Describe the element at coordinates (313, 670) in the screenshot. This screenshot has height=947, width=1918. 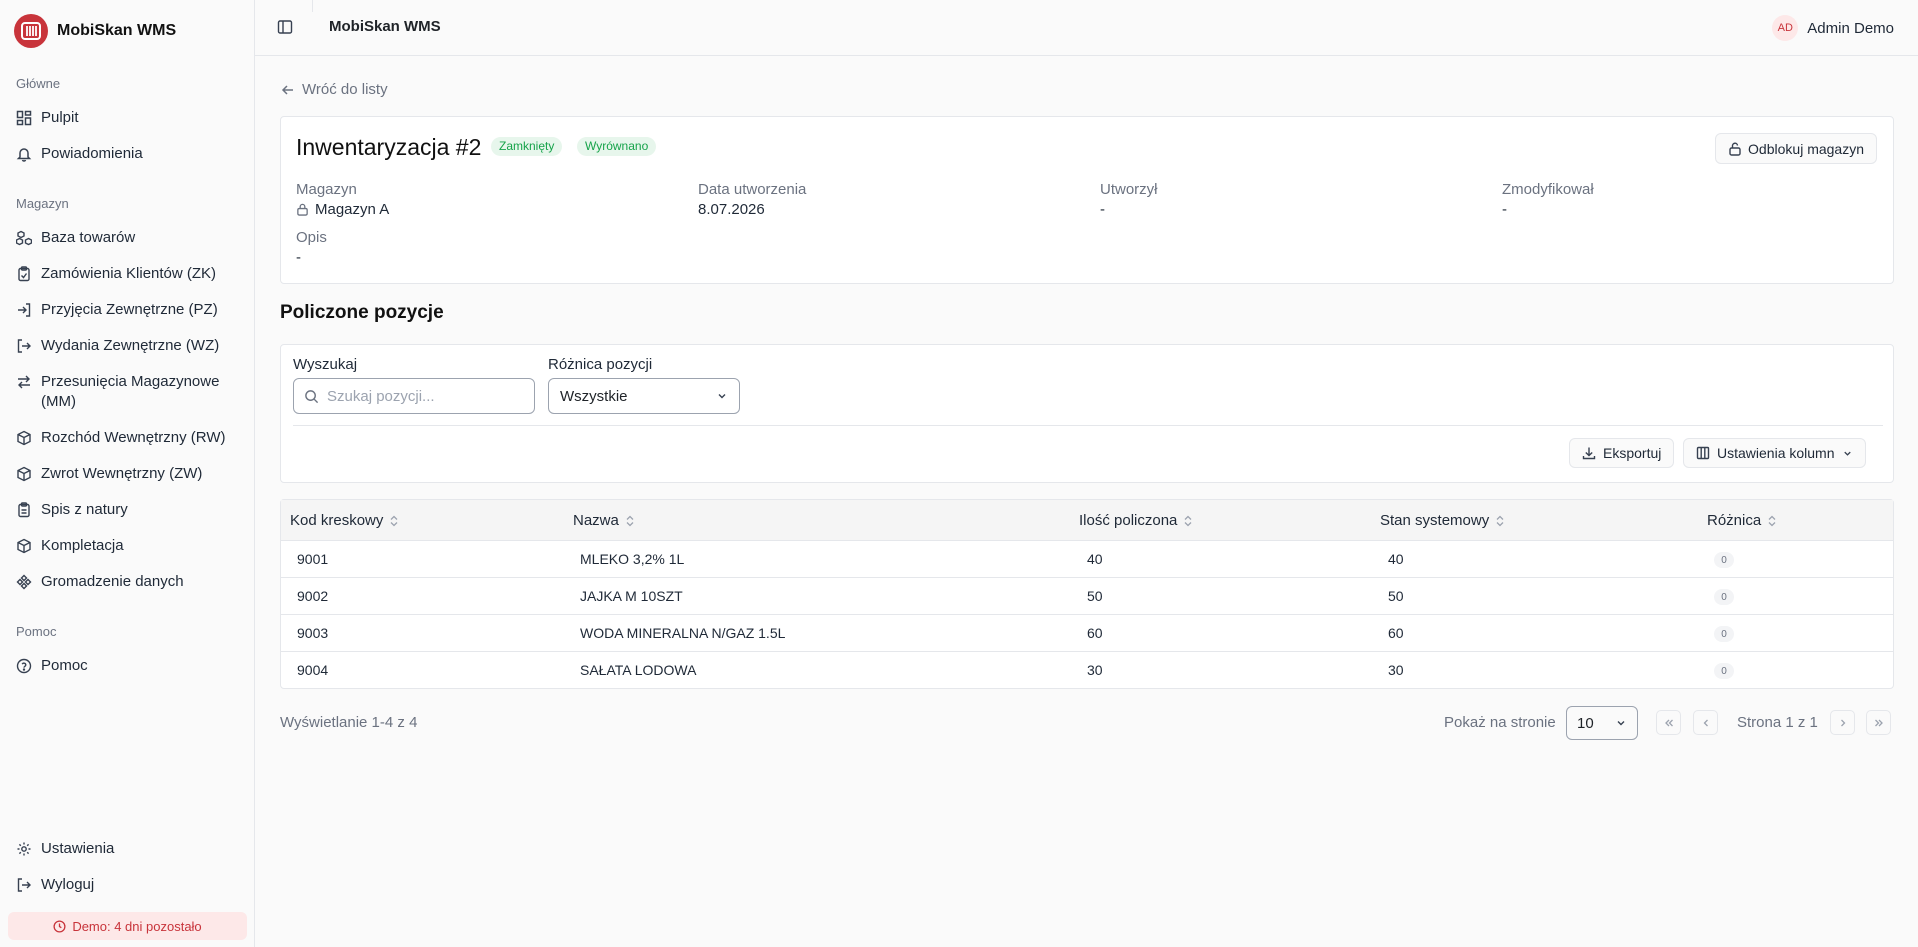
I see `cell-barcode: 9004` at that location.